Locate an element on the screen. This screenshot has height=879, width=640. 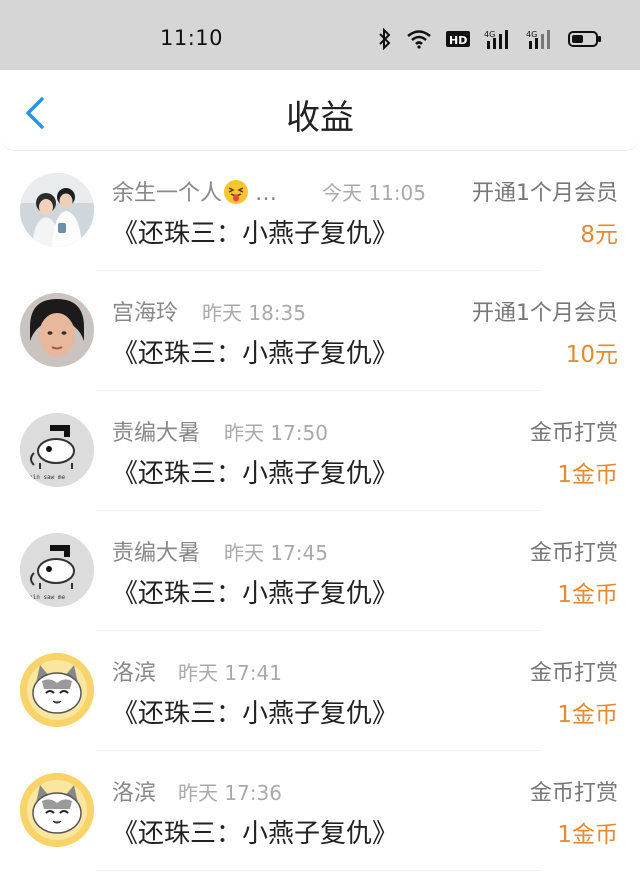
timestamp: 昨天 17:50 is located at coordinates (276, 433).